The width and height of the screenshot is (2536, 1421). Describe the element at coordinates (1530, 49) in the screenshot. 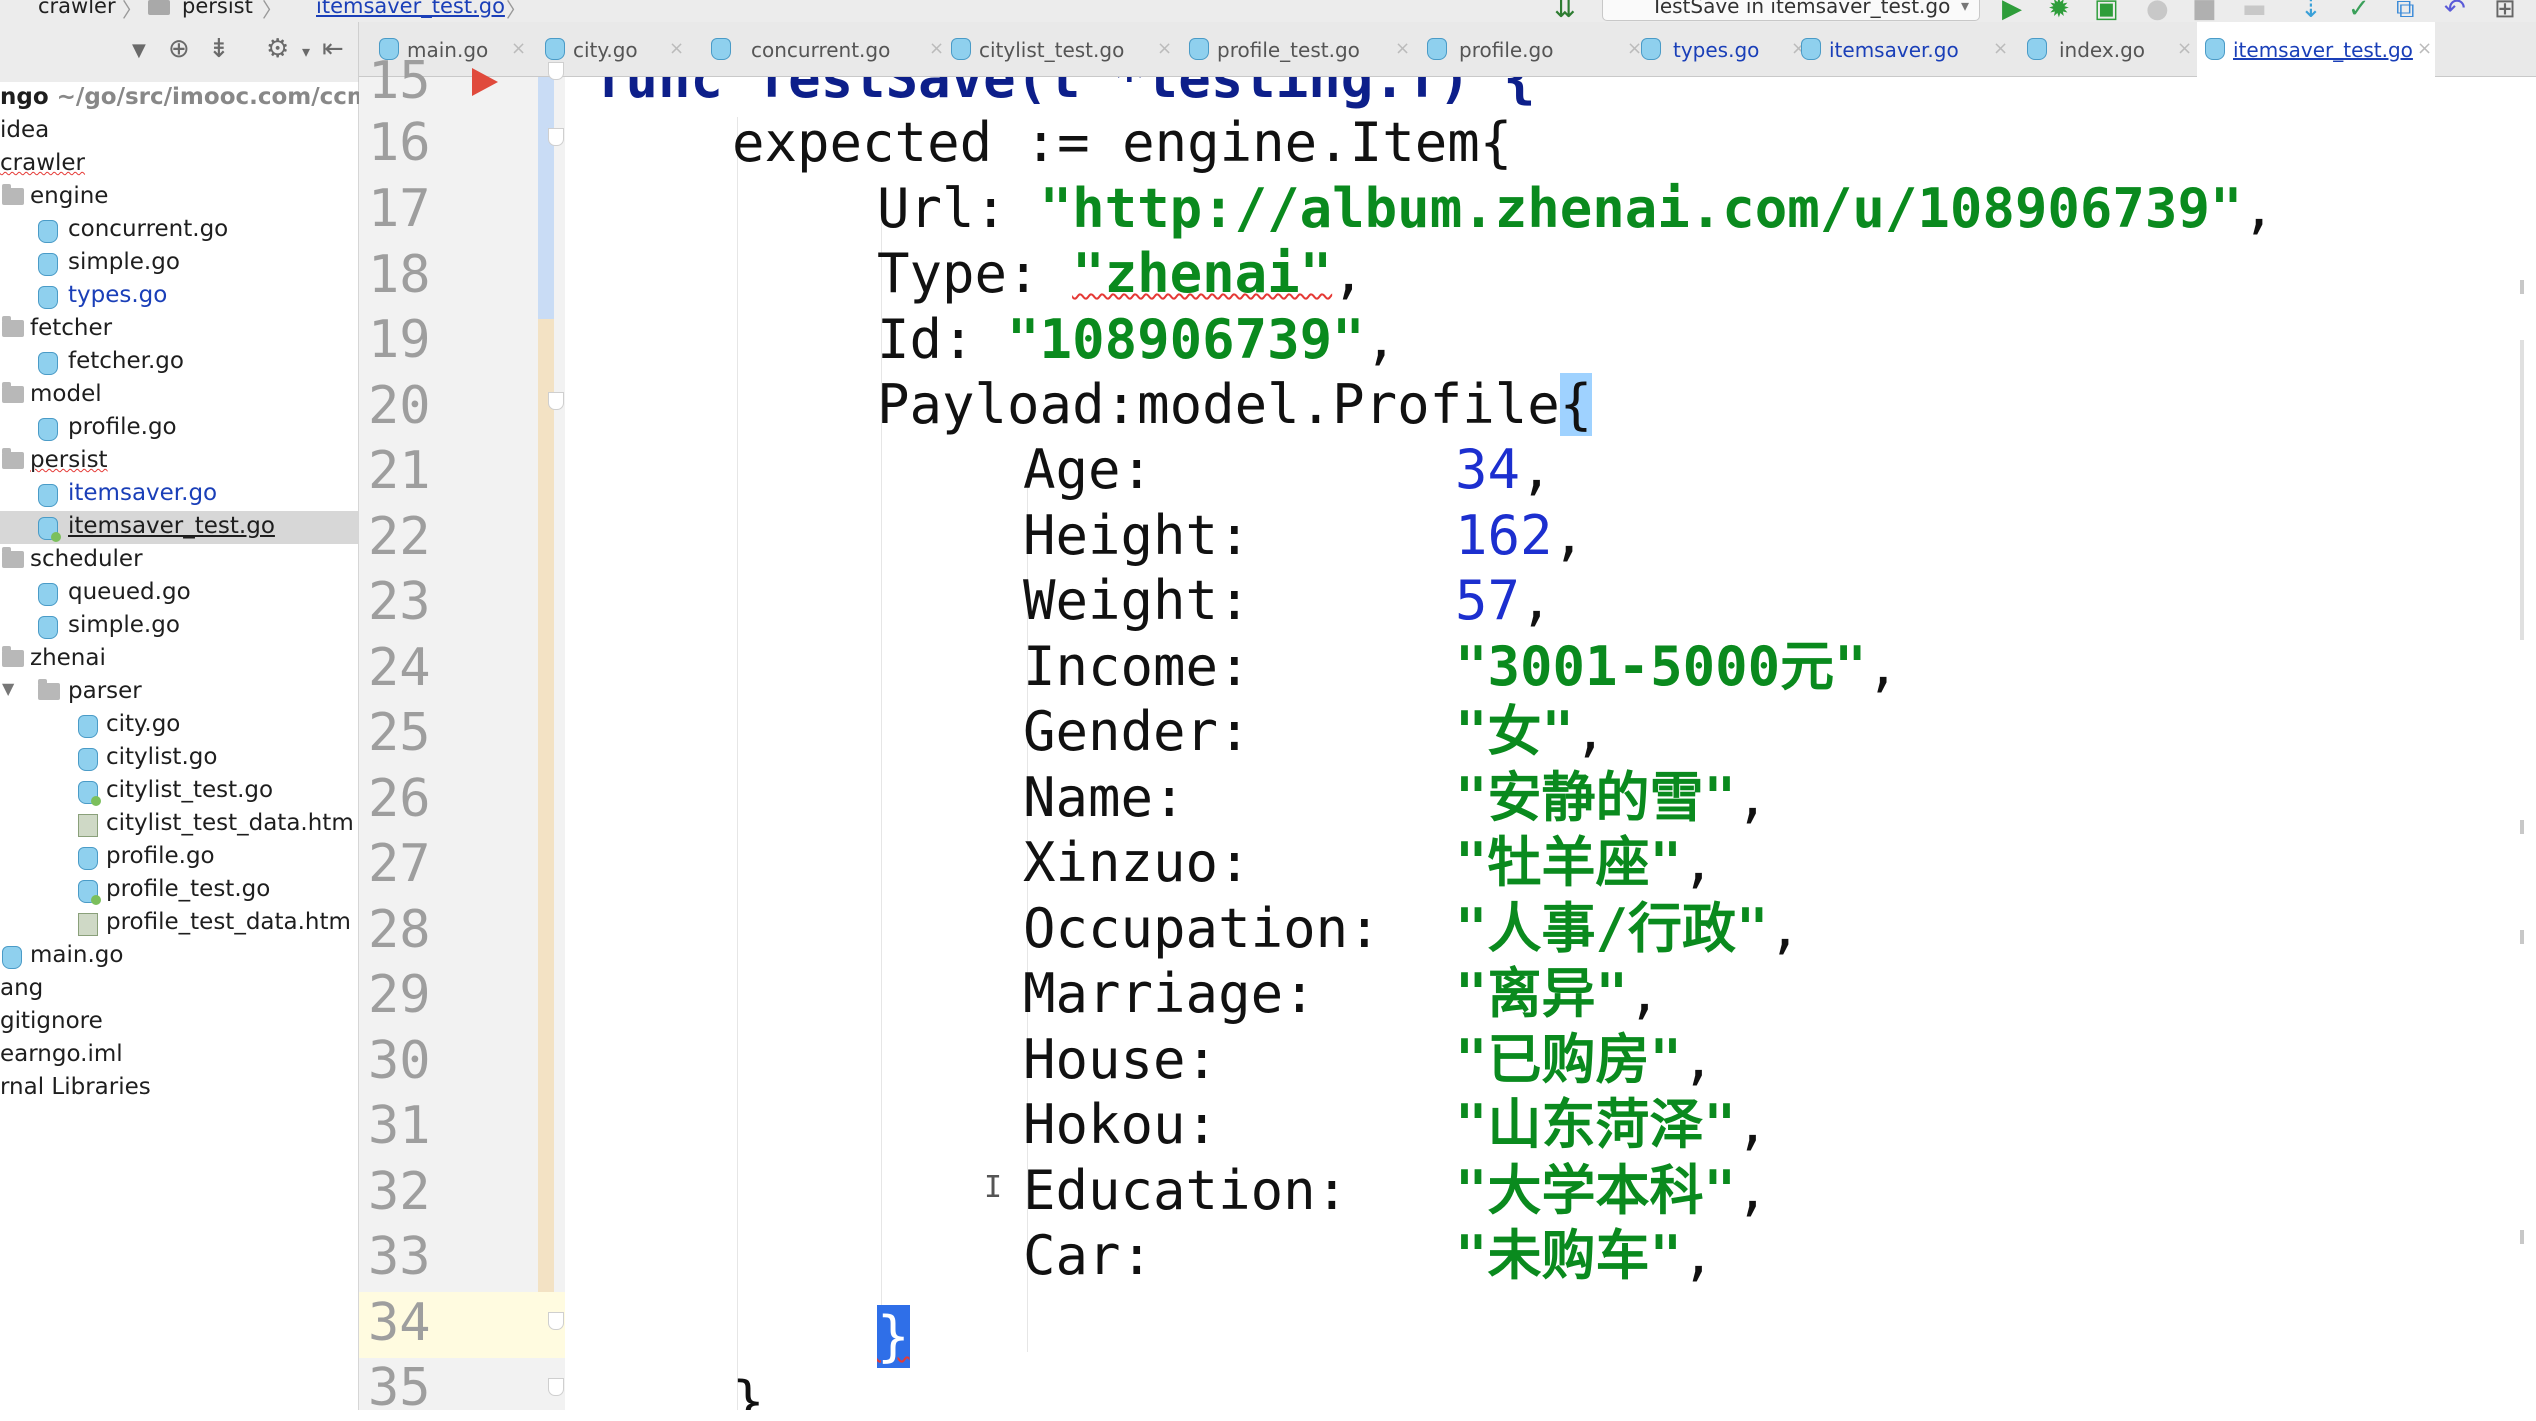

I see `tab-profile-go: profile.go ×` at that location.